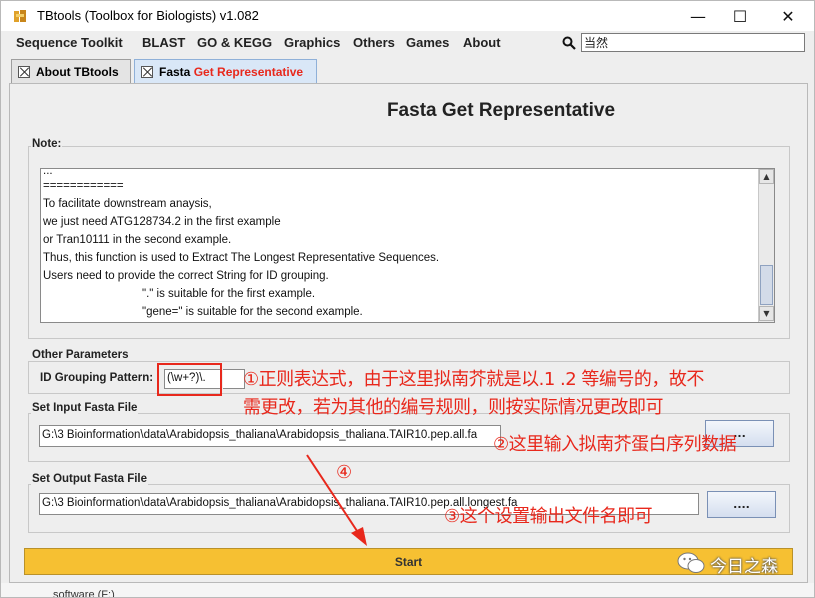 Image resolution: width=815 pixels, height=598 pixels. I want to click on menu-others: Others, so click(374, 42).